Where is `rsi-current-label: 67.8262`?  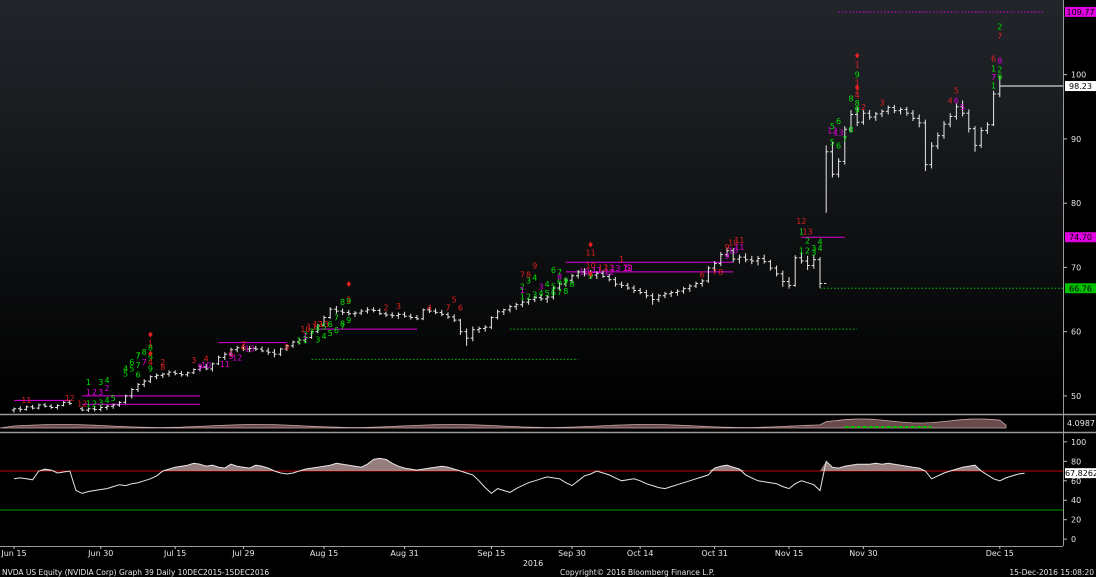 rsi-current-label: 67.8262 is located at coordinates (1080, 473).